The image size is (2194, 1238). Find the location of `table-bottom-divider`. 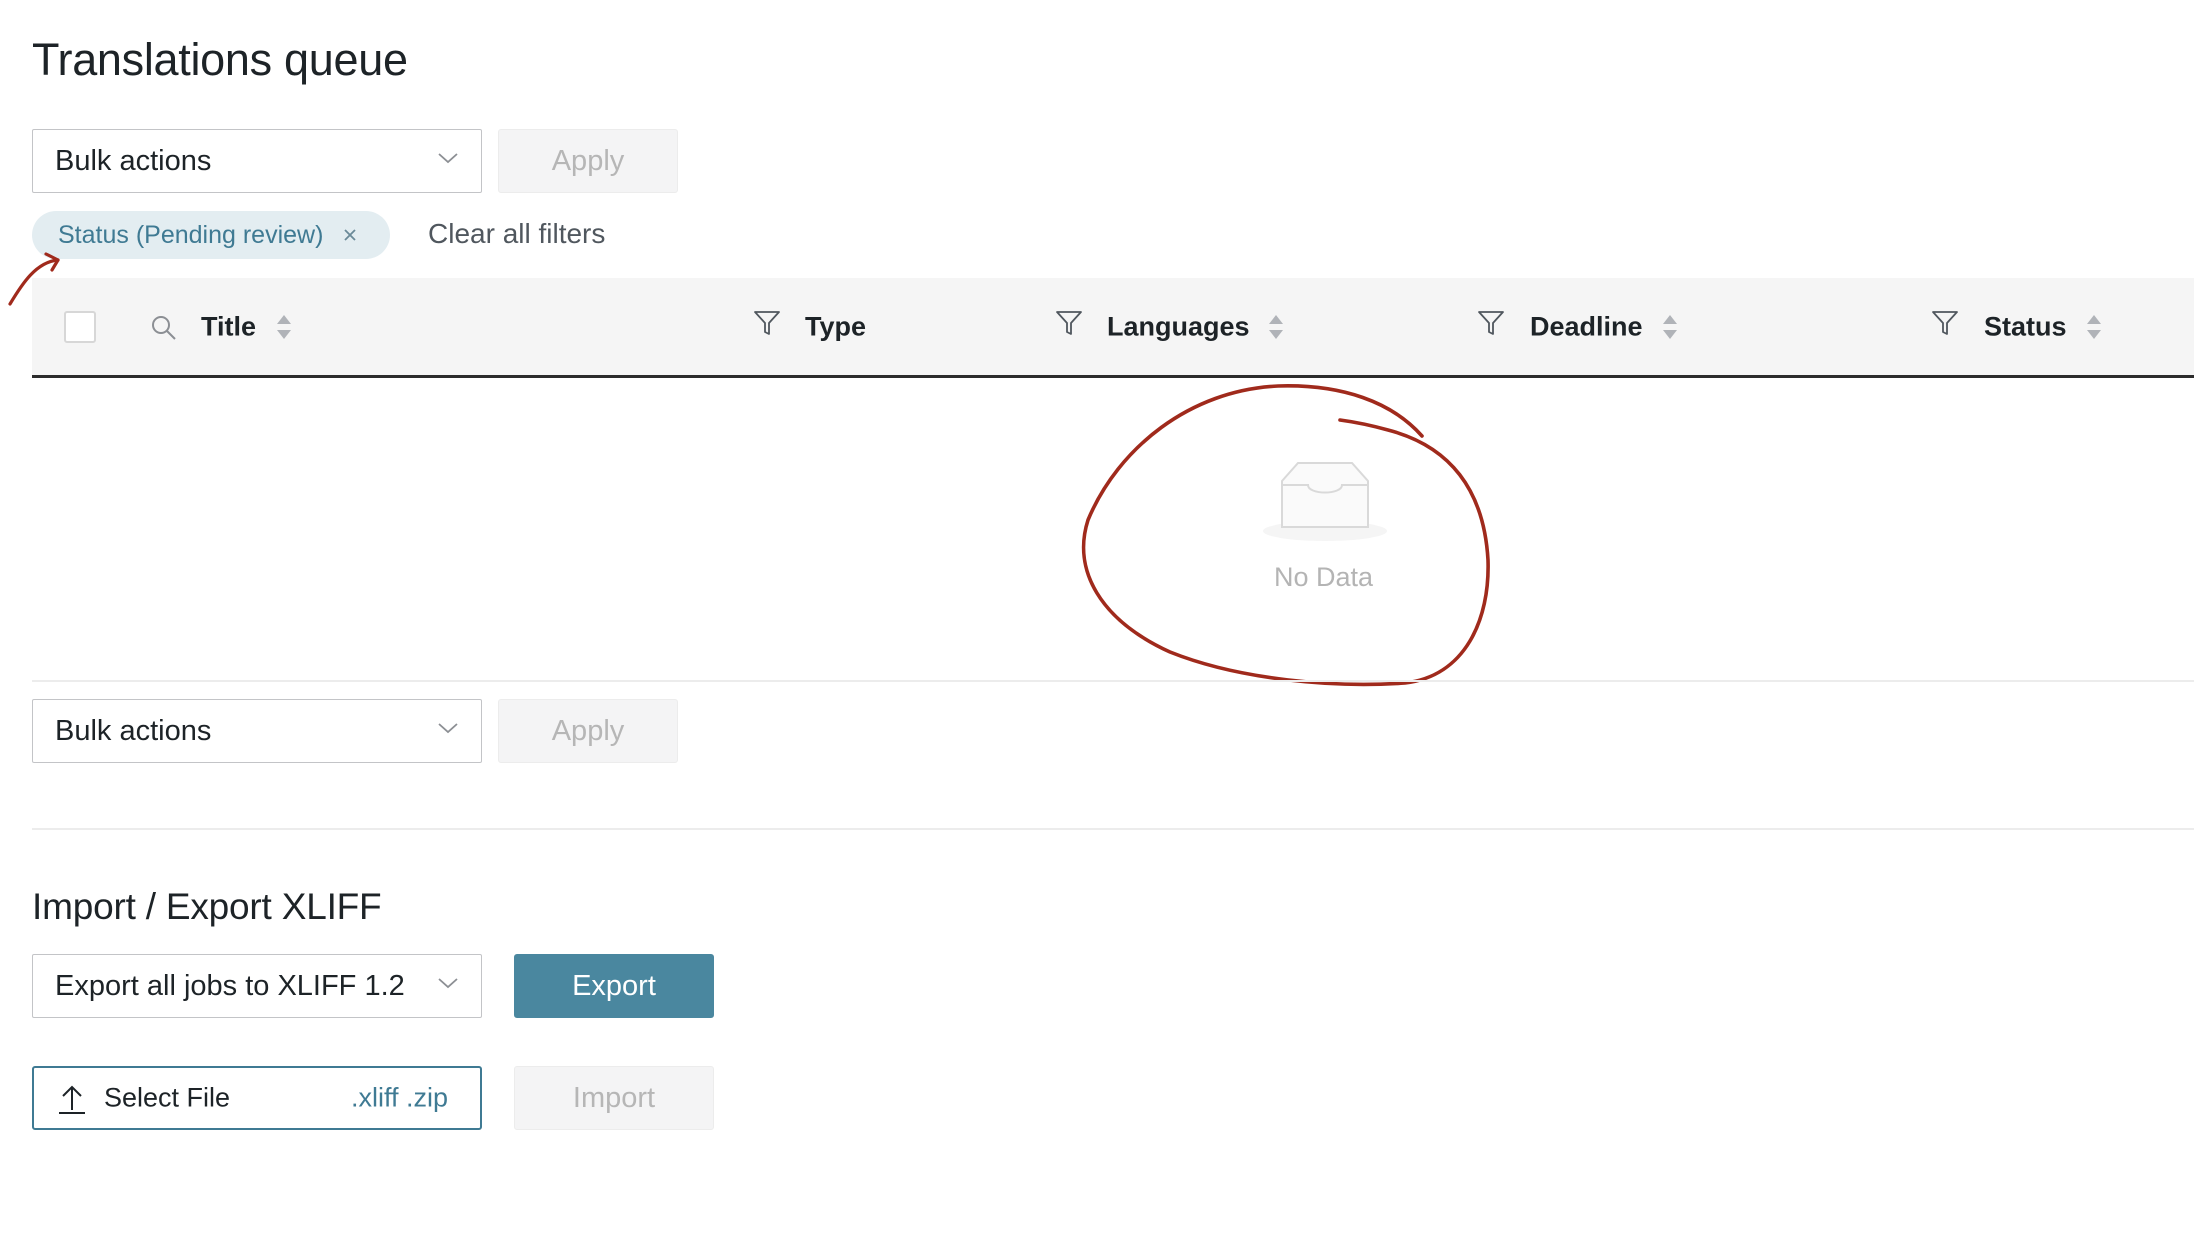

table-bottom-divider is located at coordinates (1113, 681).